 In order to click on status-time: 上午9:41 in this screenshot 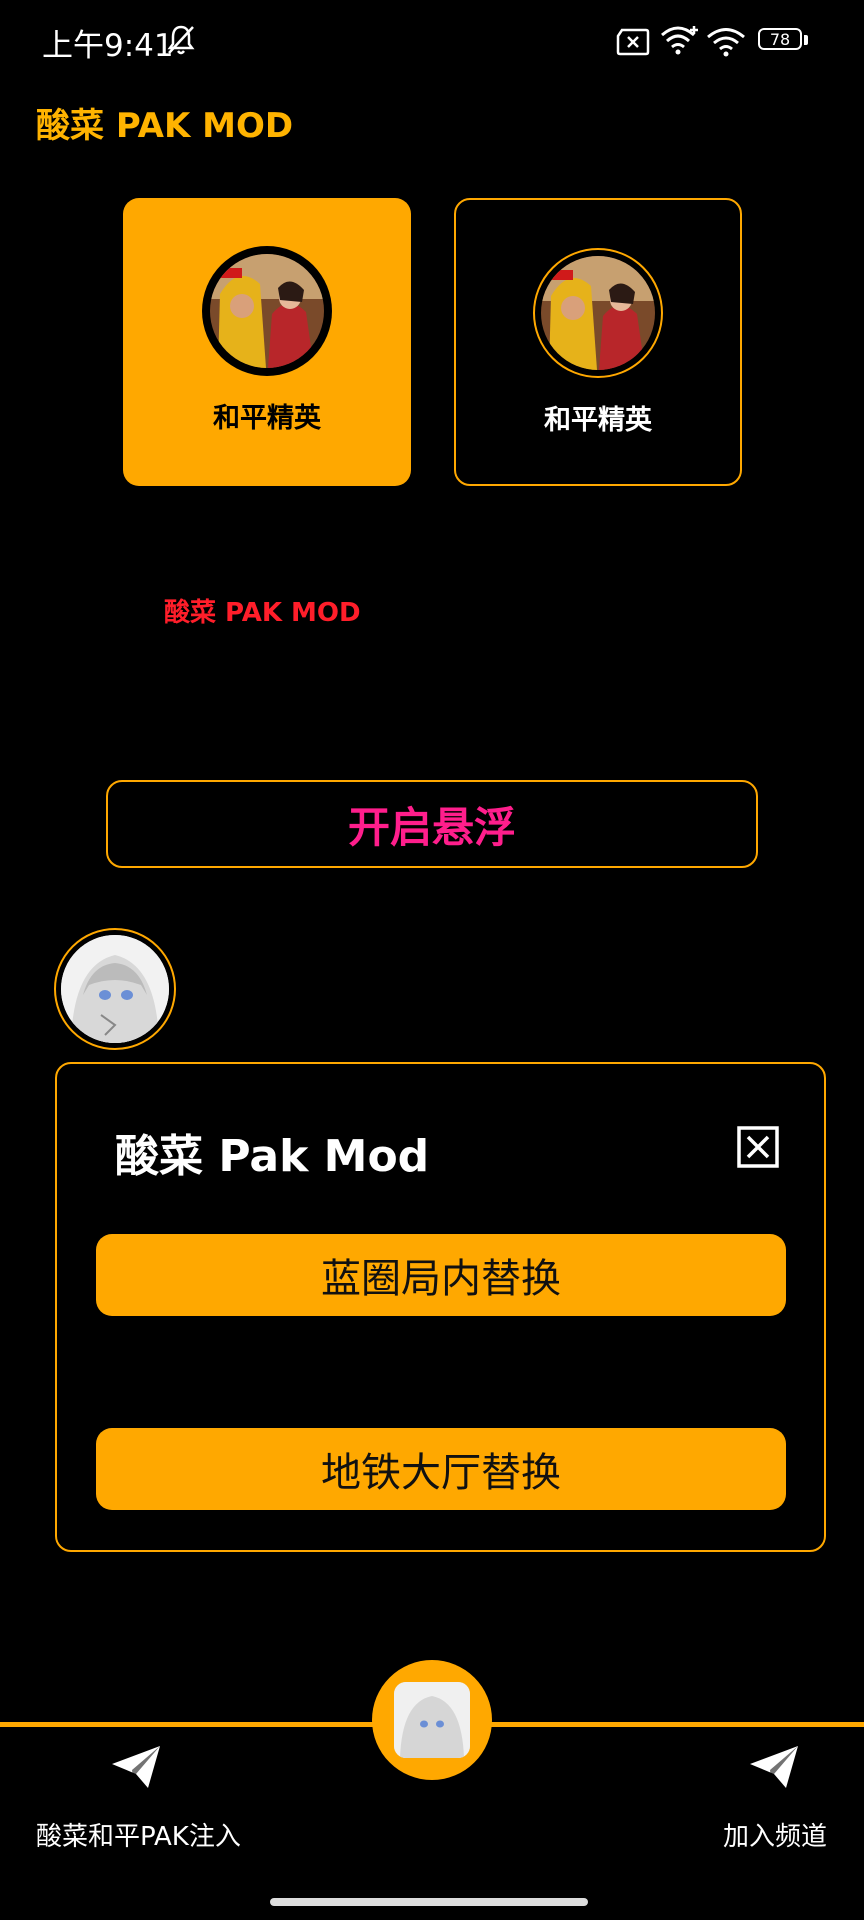, I will do `click(108, 46)`.